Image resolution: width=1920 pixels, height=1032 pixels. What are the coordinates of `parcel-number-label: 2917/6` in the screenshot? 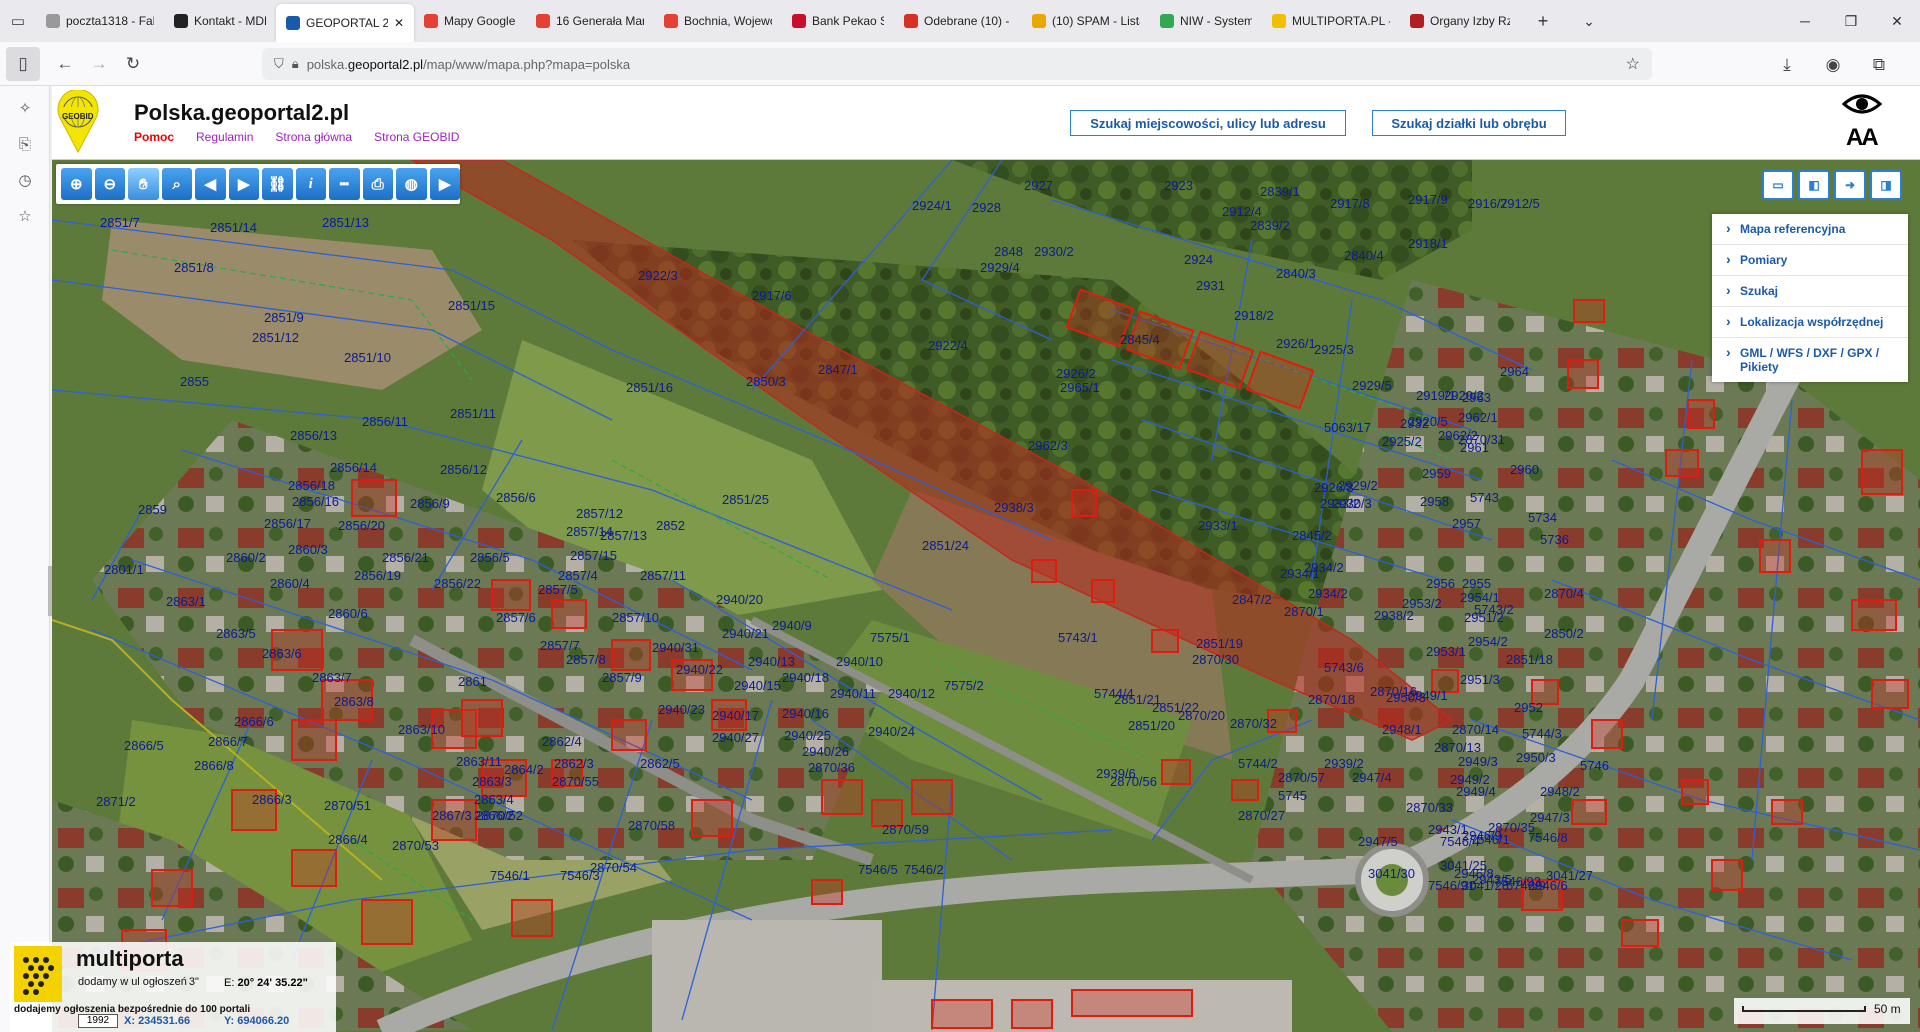 It's located at (772, 295).